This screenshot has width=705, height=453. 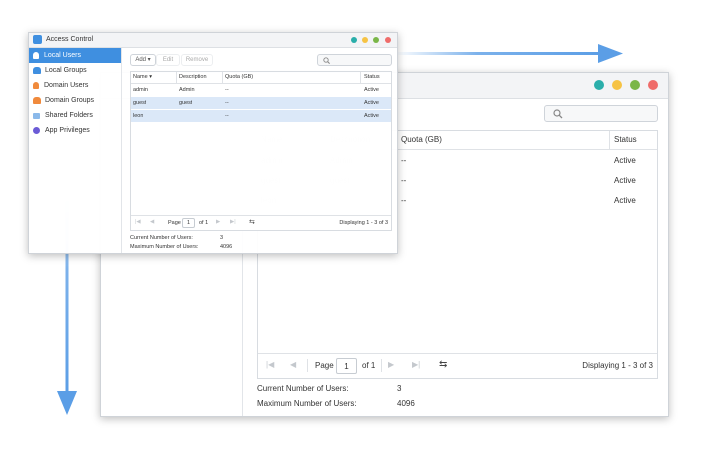 What do you see at coordinates (509, 53) in the screenshot?
I see `right-arrow-icon` at bounding box center [509, 53].